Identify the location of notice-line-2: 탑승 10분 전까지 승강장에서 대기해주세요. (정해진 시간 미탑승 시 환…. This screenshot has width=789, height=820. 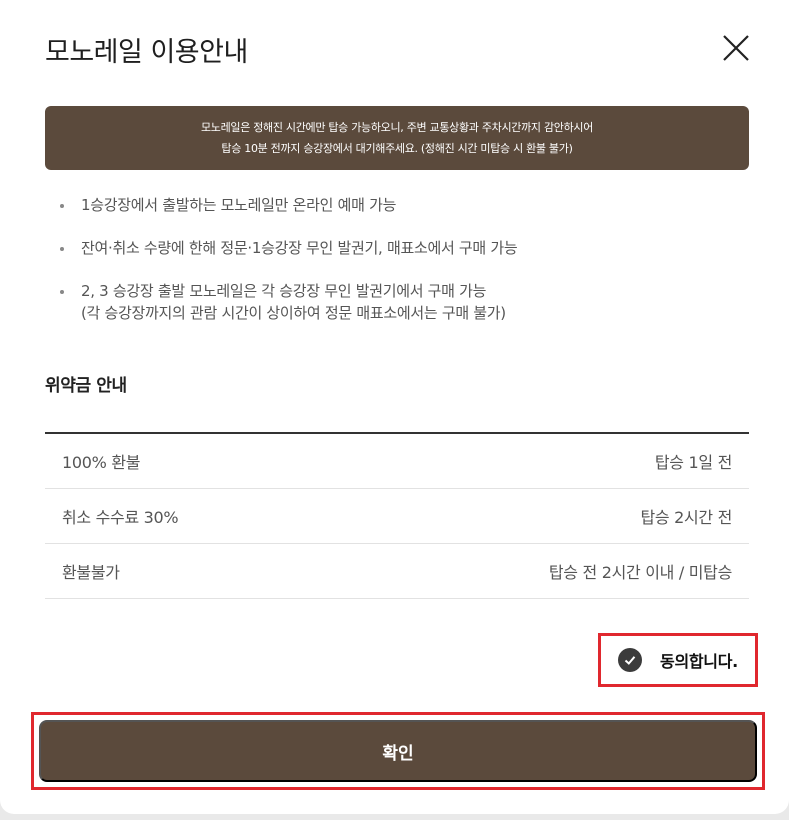
(397, 148).